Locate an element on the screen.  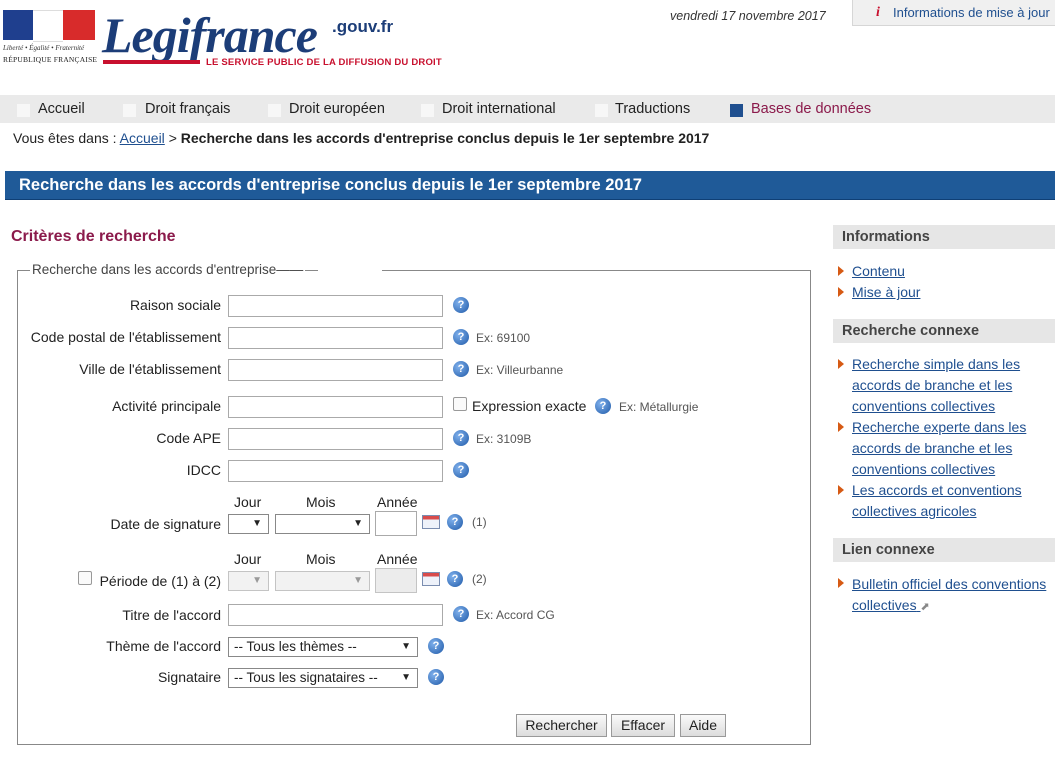
info-update-link: Informations de mise à jour is located at coordinates (971, 12).